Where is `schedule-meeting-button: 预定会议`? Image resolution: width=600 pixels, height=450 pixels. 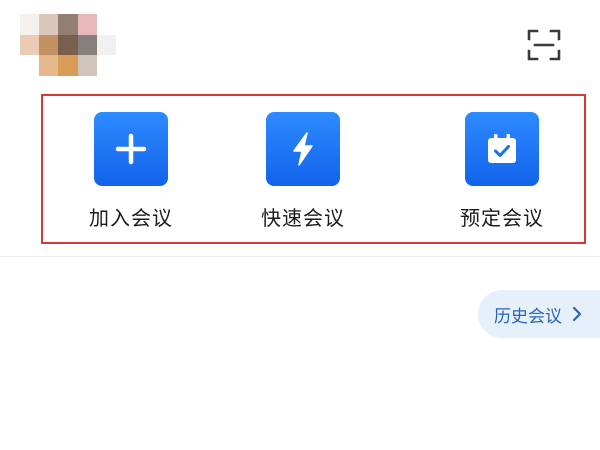 schedule-meeting-button: 预定会议 is located at coordinates (502, 171).